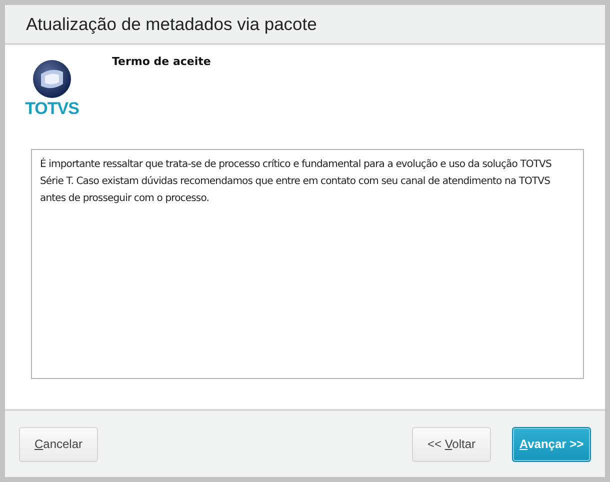  Describe the element at coordinates (451, 444) in the screenshot. I see `back-button: << Voltar` at that location.